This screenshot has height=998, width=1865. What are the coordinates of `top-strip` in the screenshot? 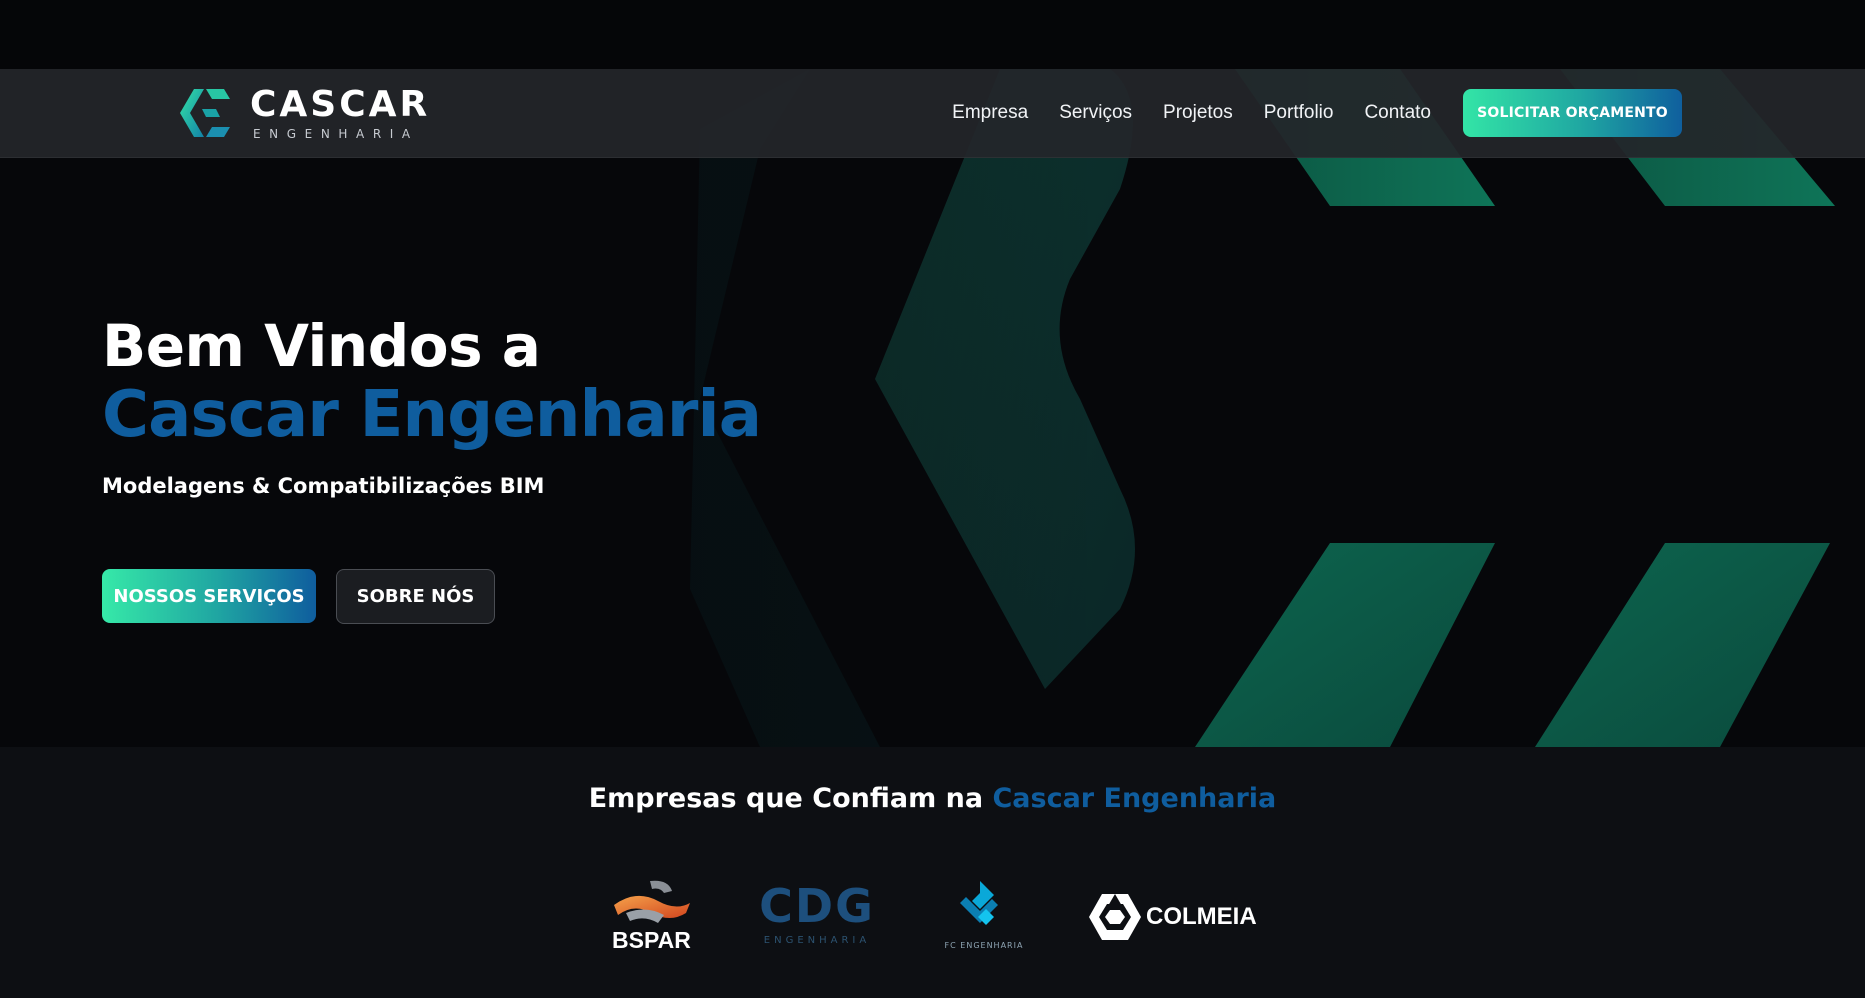 It's located at (932, 34).